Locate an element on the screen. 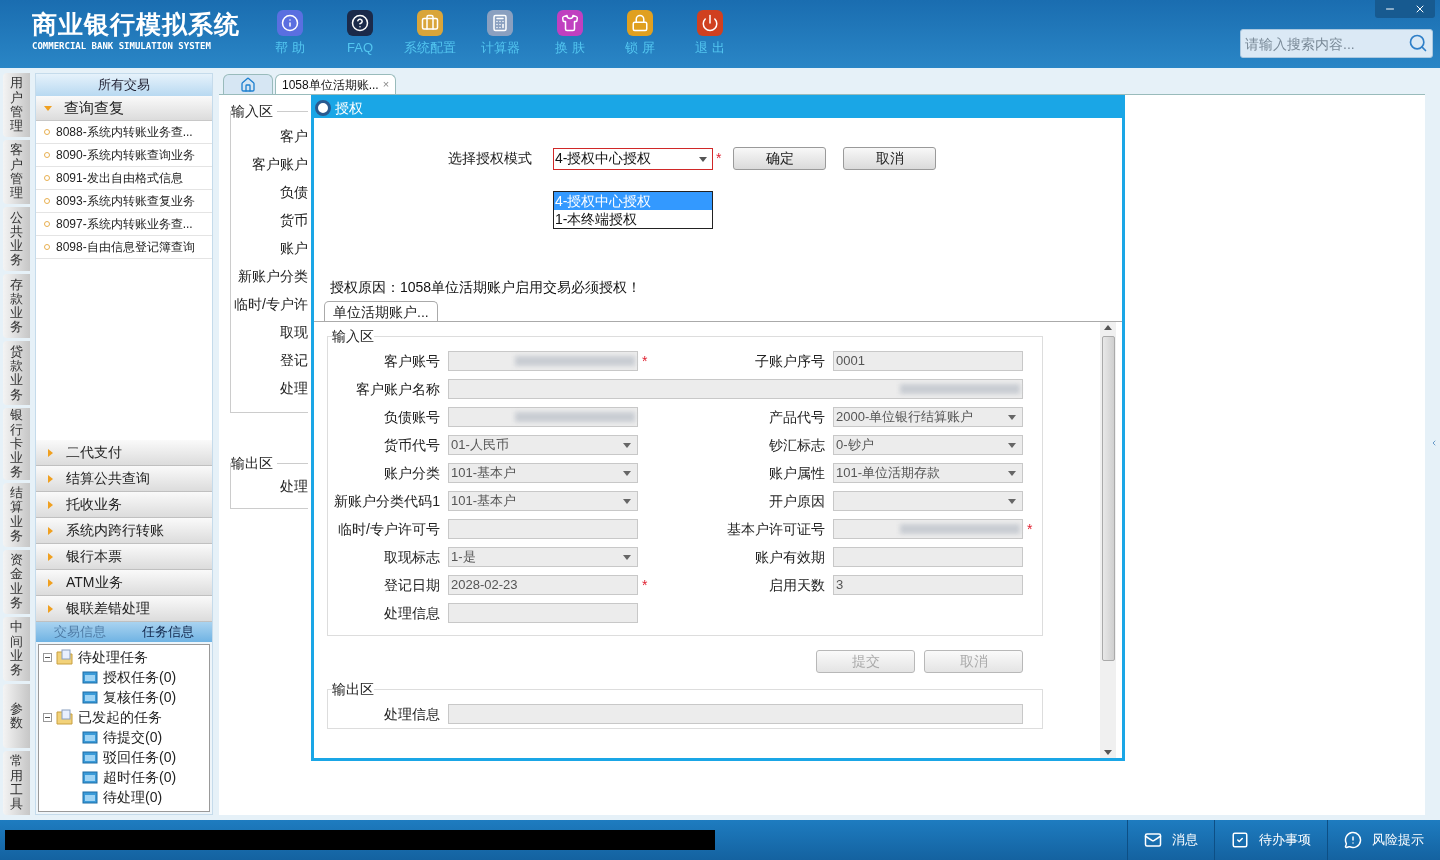 This screenshot has height=860, width=1440. menu-item: 8098-自由信息登记簿查询 is located at coordinates (124, 247).